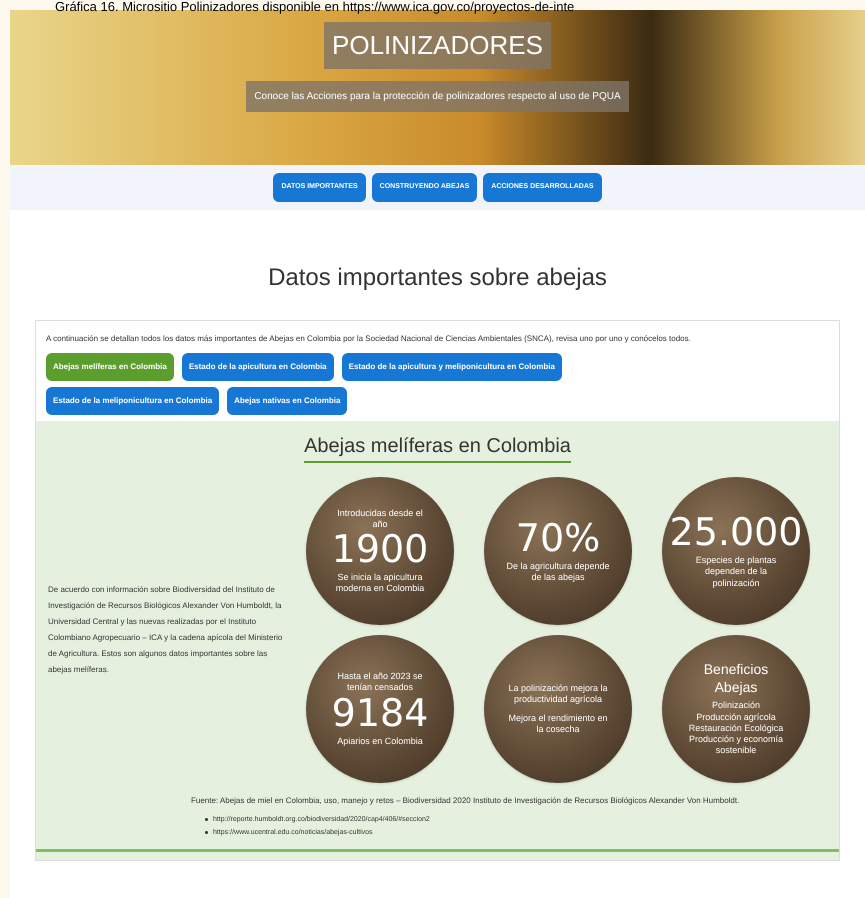 This screenshot has height=898, width=865. I want to click on stat-label: La polinización mejora la productividad agrícola, so click(558, 693).